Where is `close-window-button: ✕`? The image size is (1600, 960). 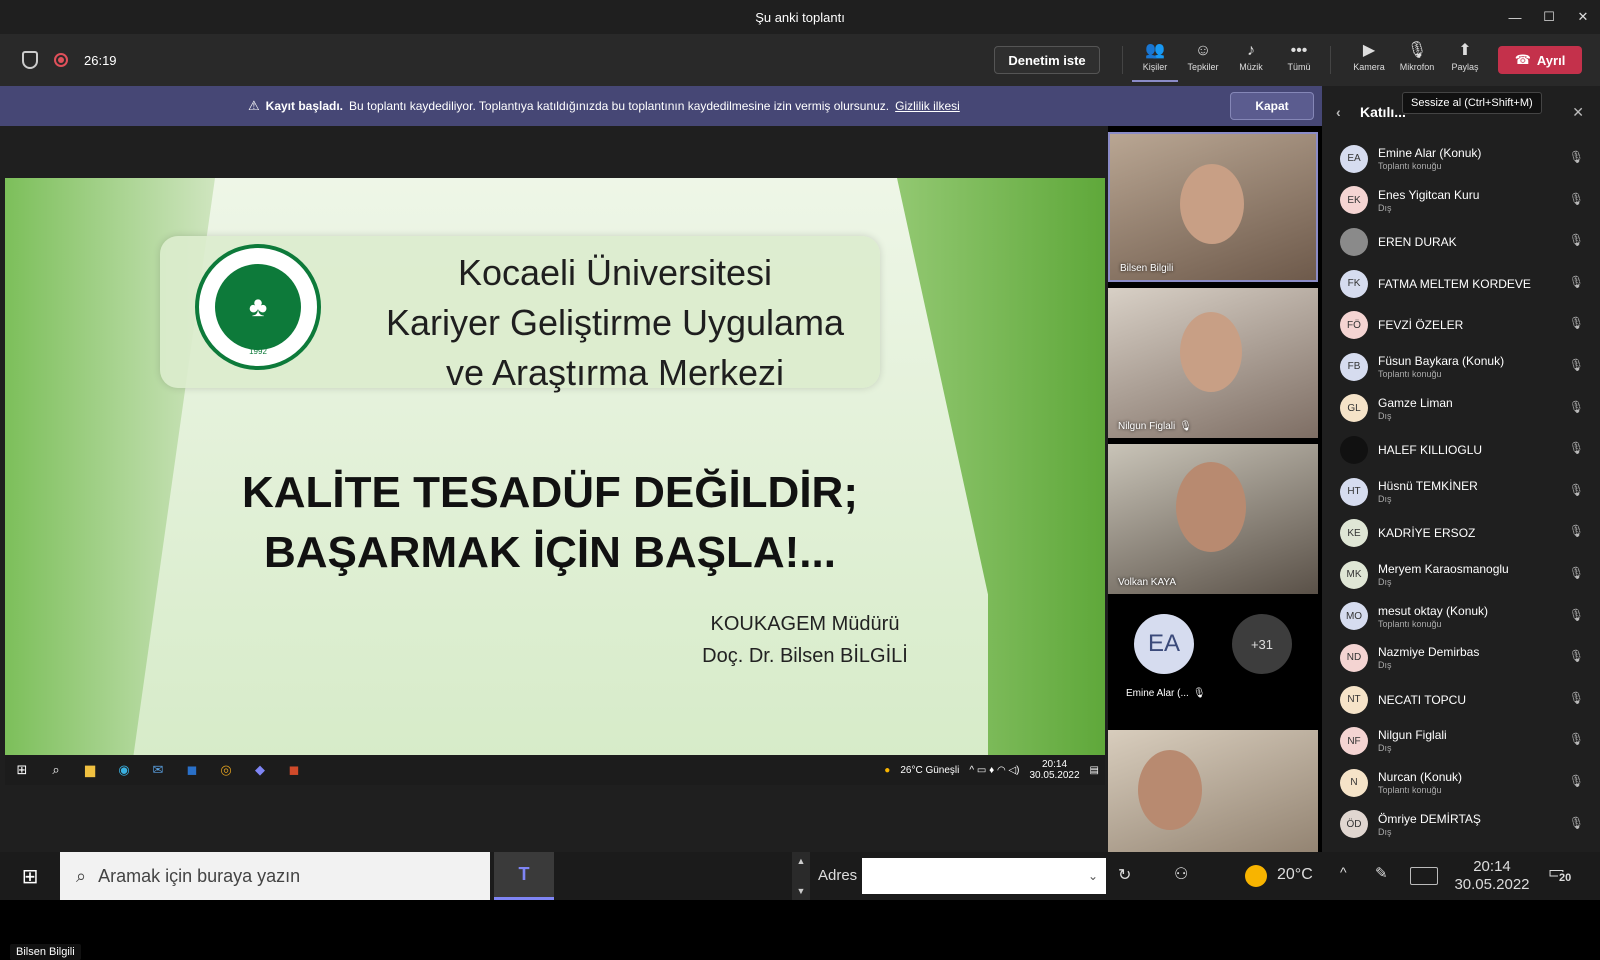 close-window-button: ✕ is located at coordinates (1583, 17).